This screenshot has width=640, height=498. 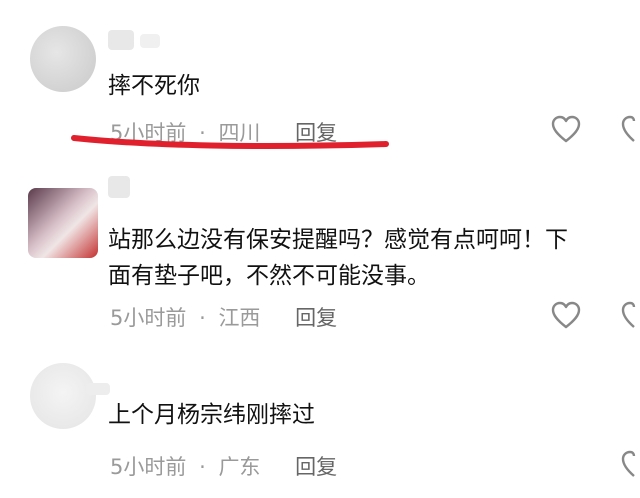 What do you see at coordinates (239, 318) in the screenshot?
I see `comment-location: 江西` at bounding box center [239, 318].